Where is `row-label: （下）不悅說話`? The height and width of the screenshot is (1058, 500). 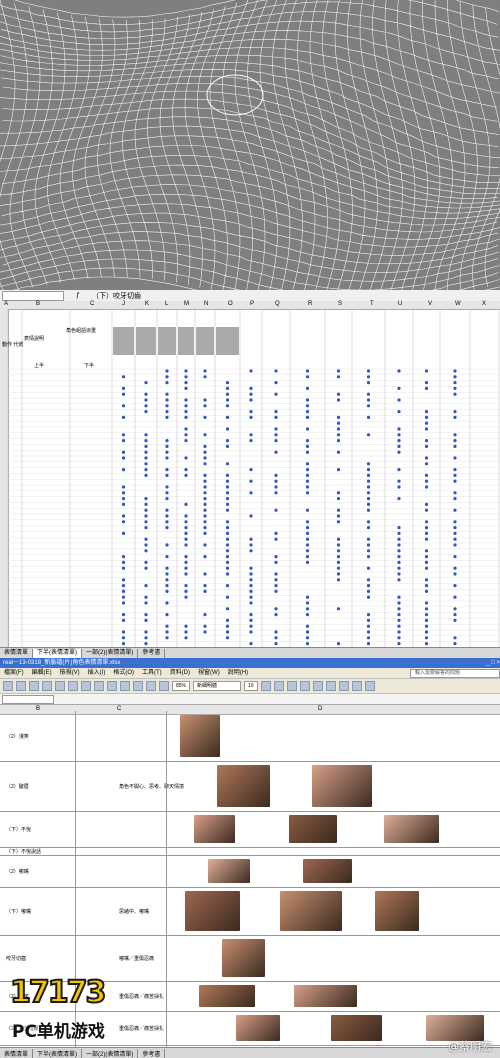 row-label: （下）不悅說話 is located at coordinates (23, 851).